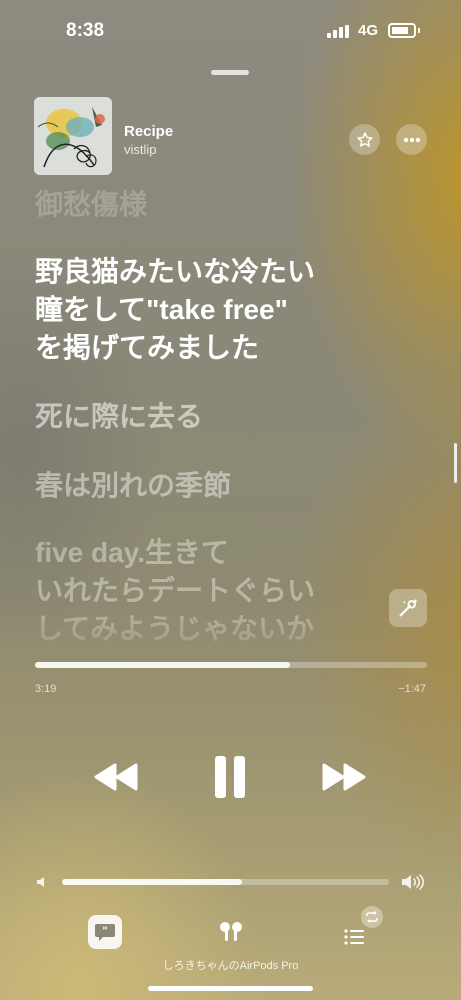  I want to click on pause-button, so click(230, 777).